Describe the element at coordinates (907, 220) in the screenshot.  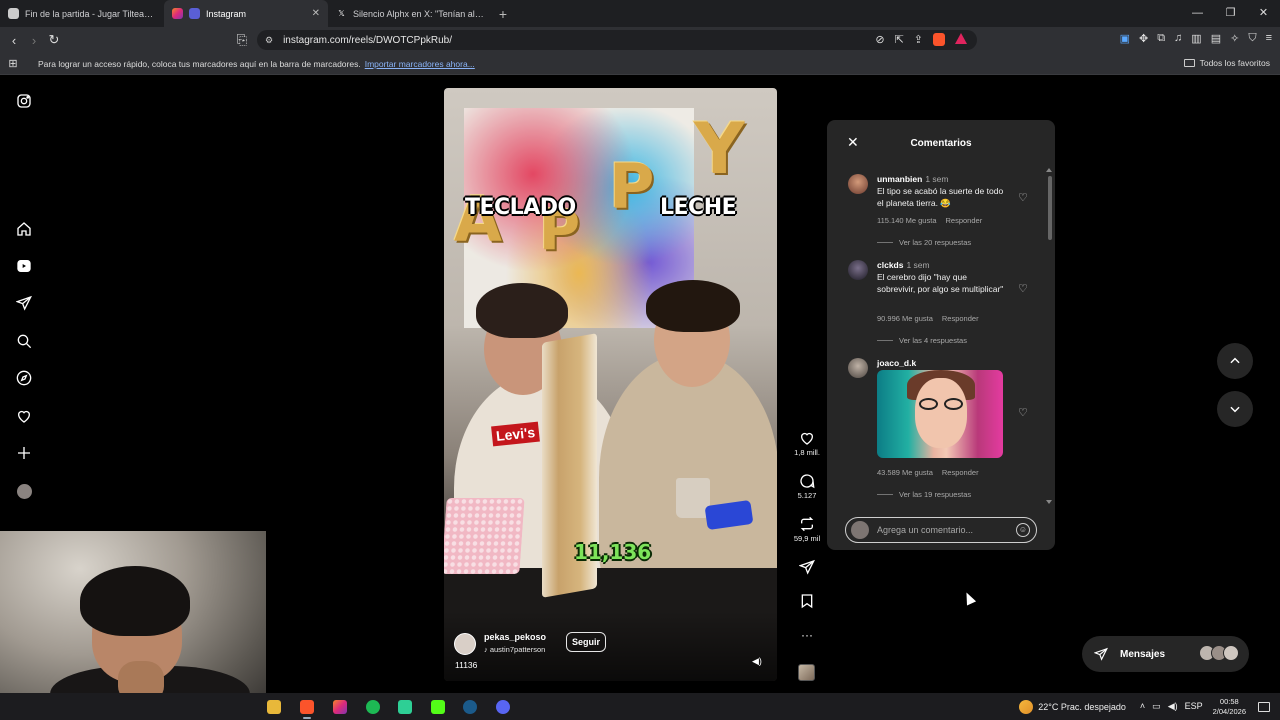
I see `comment-likes: 115.140 Me gusta` at that location.